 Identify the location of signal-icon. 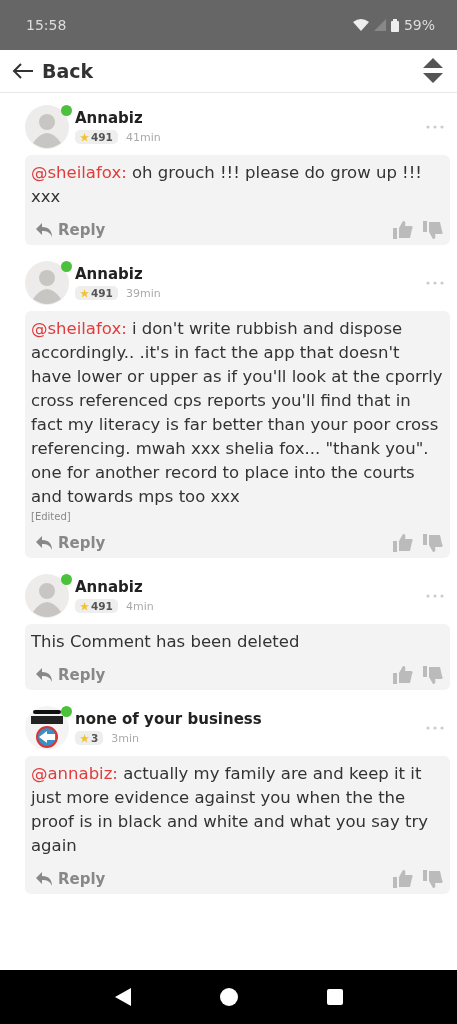
(379, 25).